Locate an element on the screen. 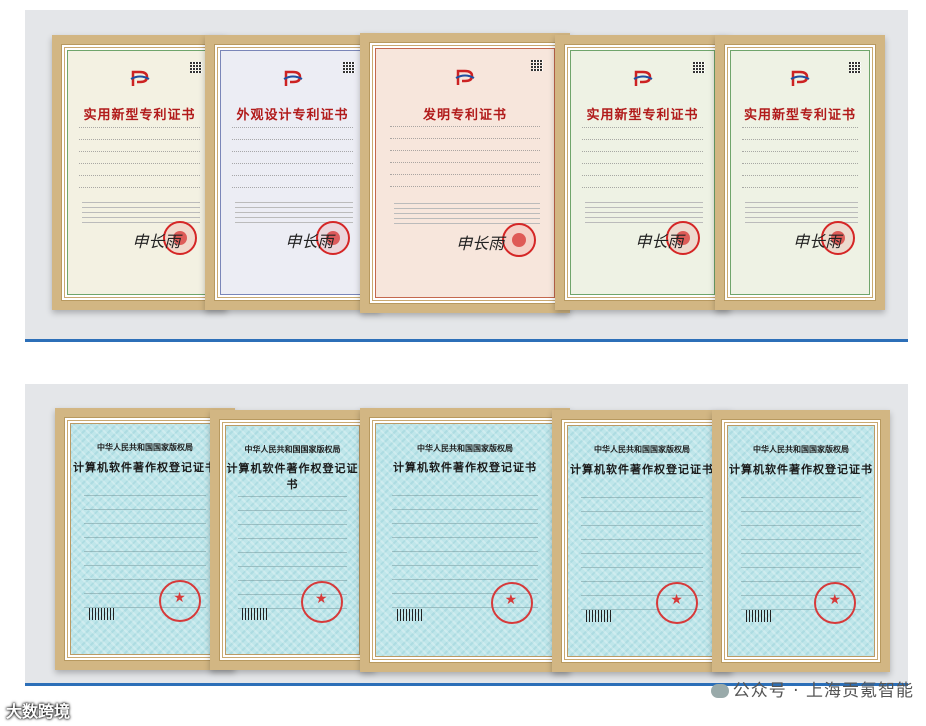  patent-certificate: 外观设计专利证书申长雨 is located at coordinates (292, 172).